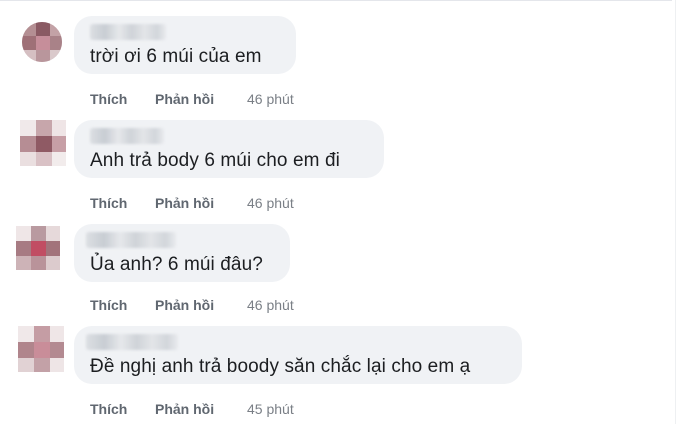 Image resolution: width=700 pixels, height=424 pixels. I want to click on avatar, so click(41, 349).